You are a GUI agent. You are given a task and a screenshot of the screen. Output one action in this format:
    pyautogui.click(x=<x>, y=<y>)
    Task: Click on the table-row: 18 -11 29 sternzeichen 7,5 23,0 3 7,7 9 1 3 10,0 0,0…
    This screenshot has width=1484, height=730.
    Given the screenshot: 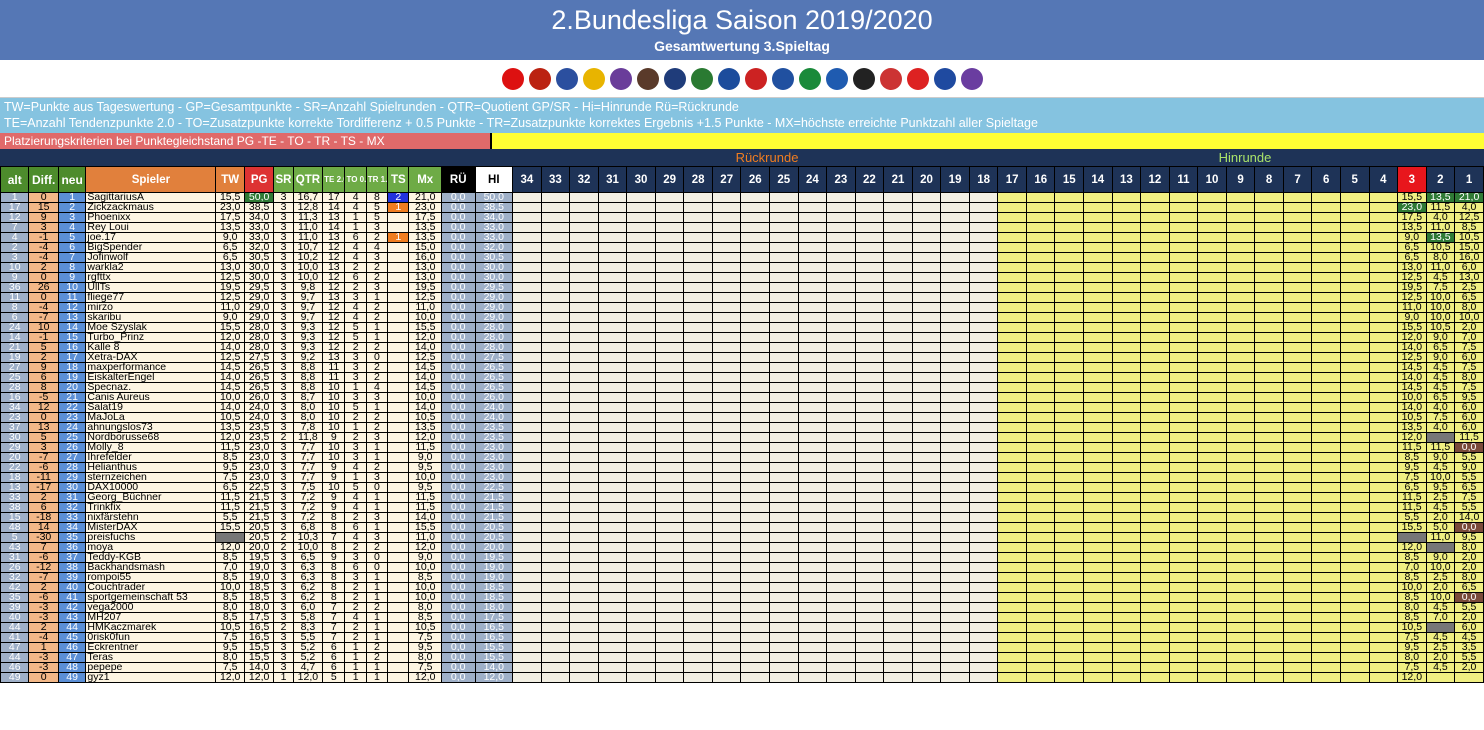 What is the action you would take?
    pyautogui.click(x=742, y=477)
    